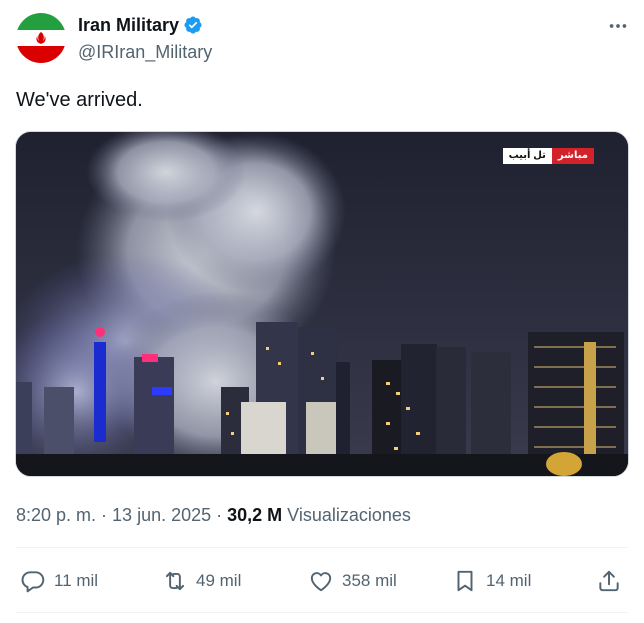 The width and height of the screenshot is (644, 623). I want to click on views-label: Visualizaciones, so click(346, 515).